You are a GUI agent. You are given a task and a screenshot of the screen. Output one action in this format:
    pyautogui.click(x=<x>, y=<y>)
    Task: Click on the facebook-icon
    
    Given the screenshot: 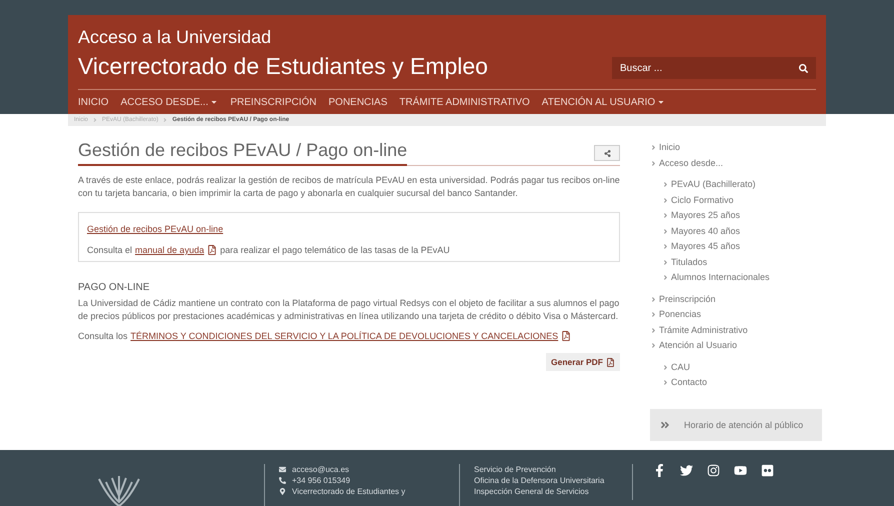 What is the action you would take?
    pyautogui.click(x=659, y=470)
    